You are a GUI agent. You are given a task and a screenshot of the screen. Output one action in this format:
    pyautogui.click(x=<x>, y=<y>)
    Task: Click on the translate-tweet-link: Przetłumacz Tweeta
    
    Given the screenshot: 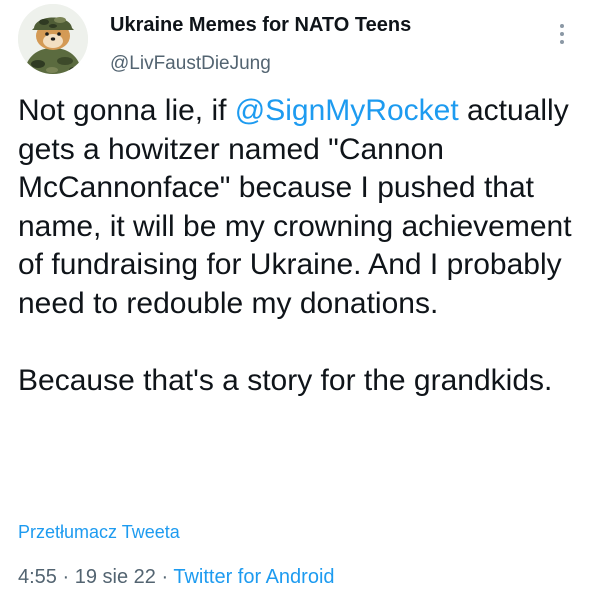 What is the action you would take?
    pyautogui.click(x=99, y=532)
    